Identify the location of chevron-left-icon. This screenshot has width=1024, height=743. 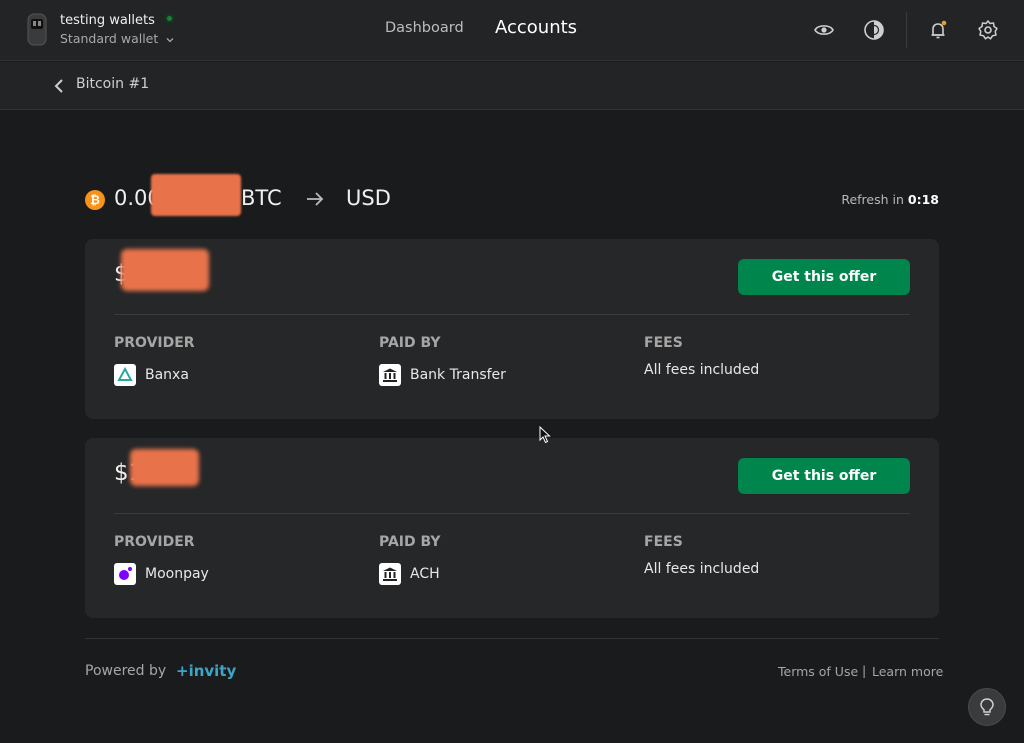
(59, 86).